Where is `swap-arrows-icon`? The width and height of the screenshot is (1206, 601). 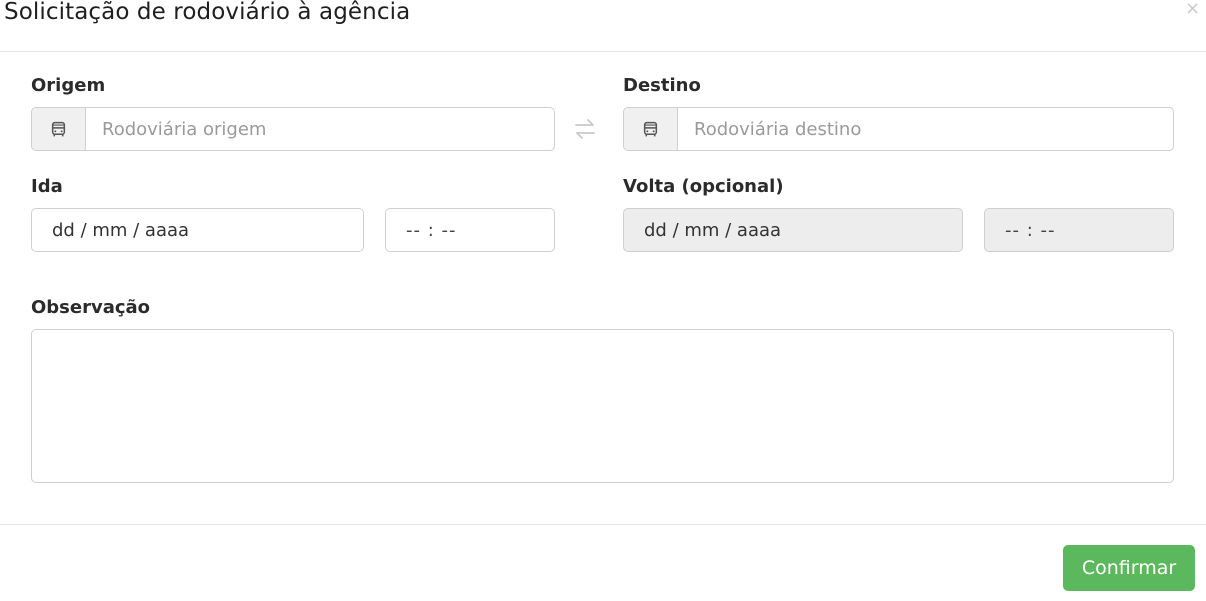
swap-arrows-icon is located at coordinates (585, 129).